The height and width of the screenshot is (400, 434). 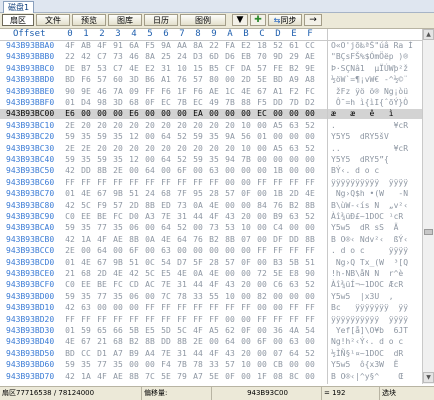 I want to click on hex-byte: 10, so click(x=182, y=69).